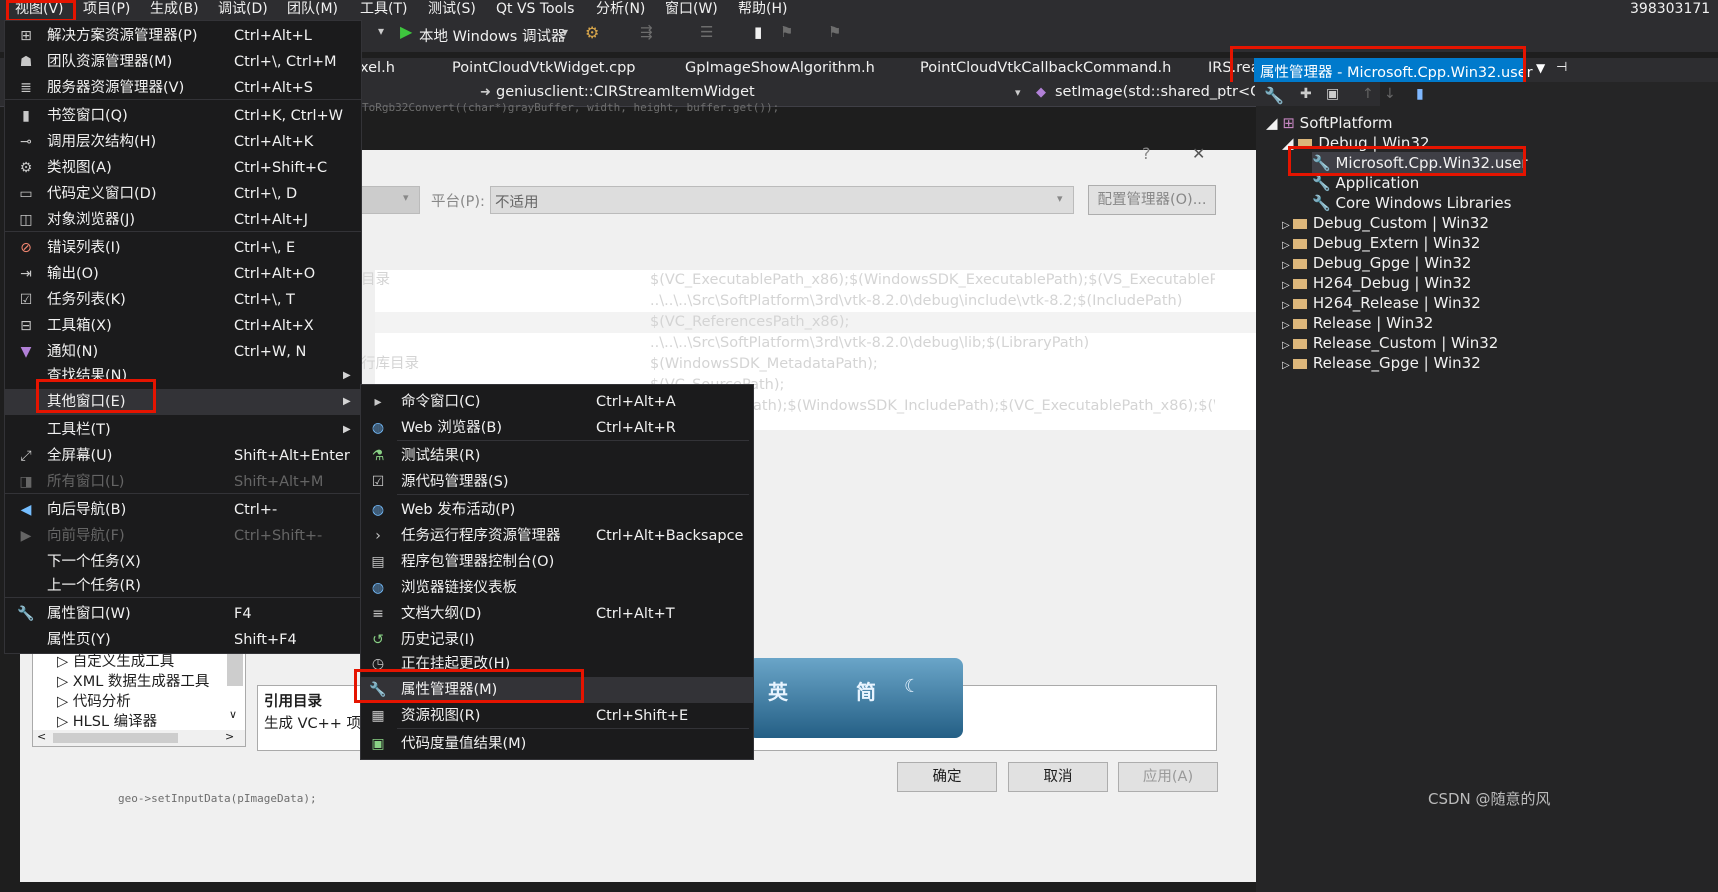 Image resolution: width=1718 pixels, height=892 pixels. I want to click on view-menu-item: ☑ 任务列表(K) Ctrl+\, T, so click(183, 300).